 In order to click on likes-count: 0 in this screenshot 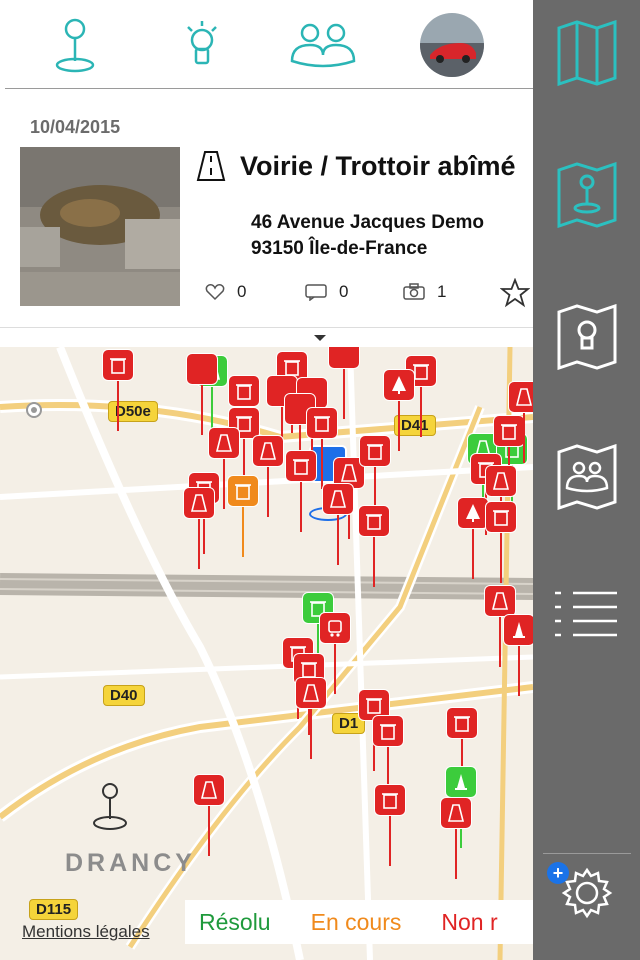, I will do `click(242, 291)`.